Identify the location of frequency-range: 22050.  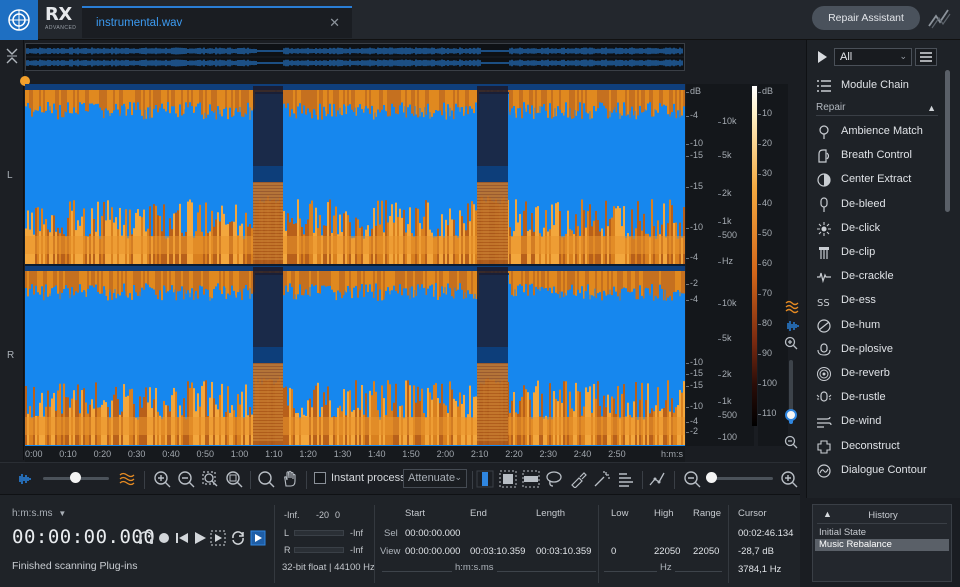
(706, 551).